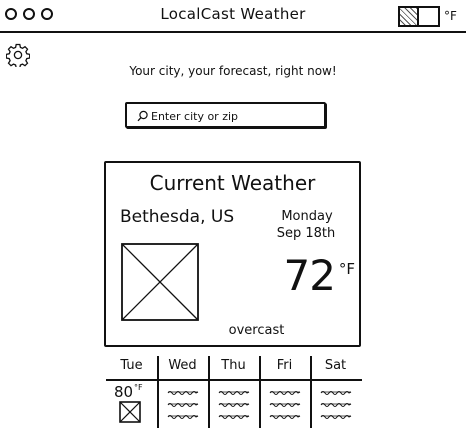 This screenshot has width=466, height=428. I want to click on forecast-day: Fri, so click(284, 392).